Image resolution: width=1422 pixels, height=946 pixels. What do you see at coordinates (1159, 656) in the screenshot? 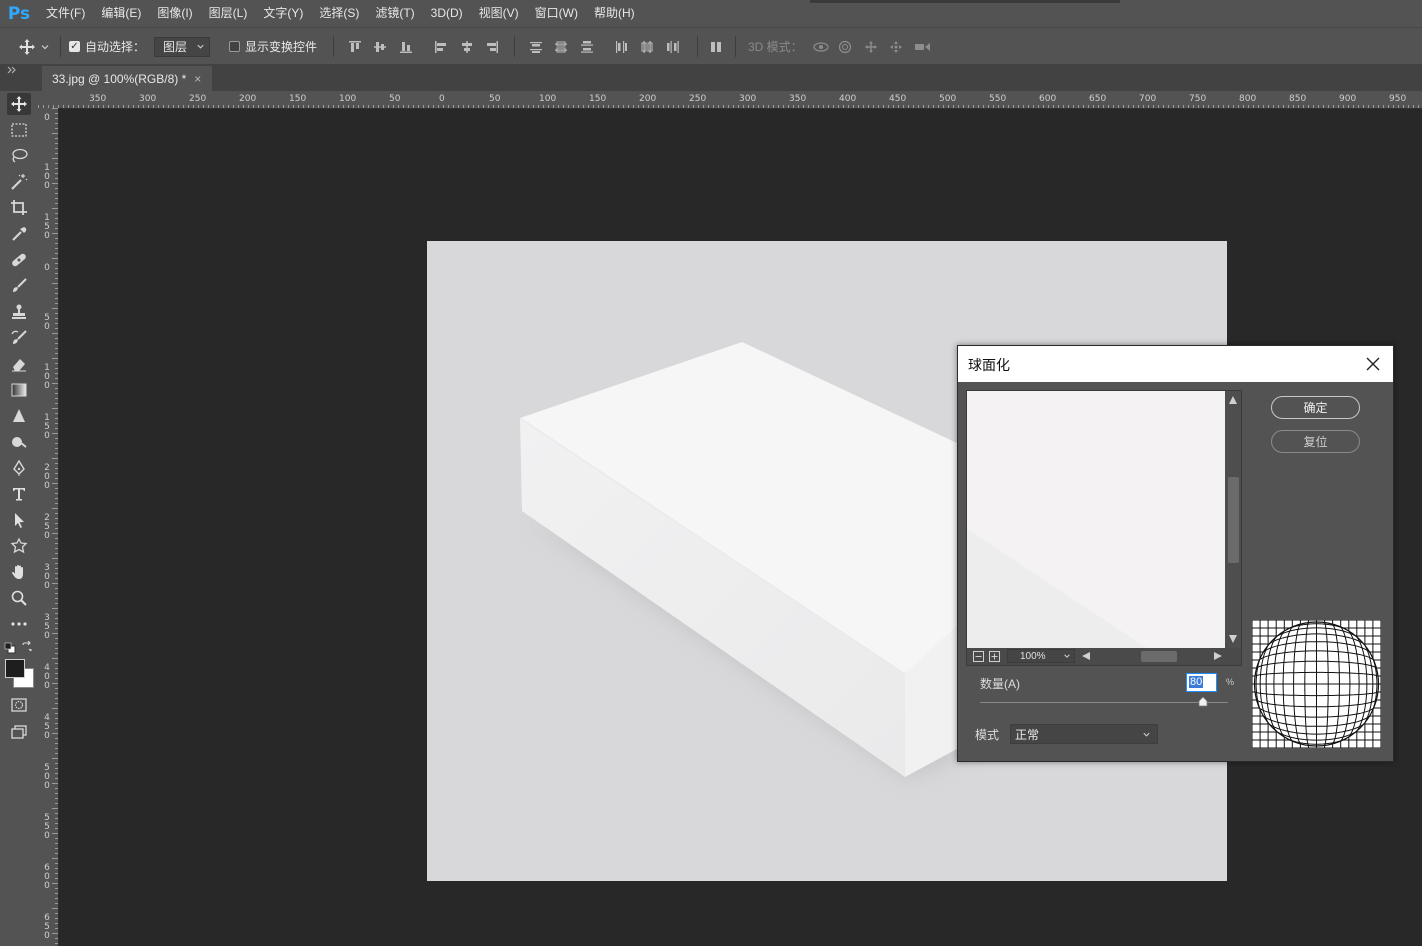
I see `horizontal-scroll-thumb` at bounding box center [1159, 656].